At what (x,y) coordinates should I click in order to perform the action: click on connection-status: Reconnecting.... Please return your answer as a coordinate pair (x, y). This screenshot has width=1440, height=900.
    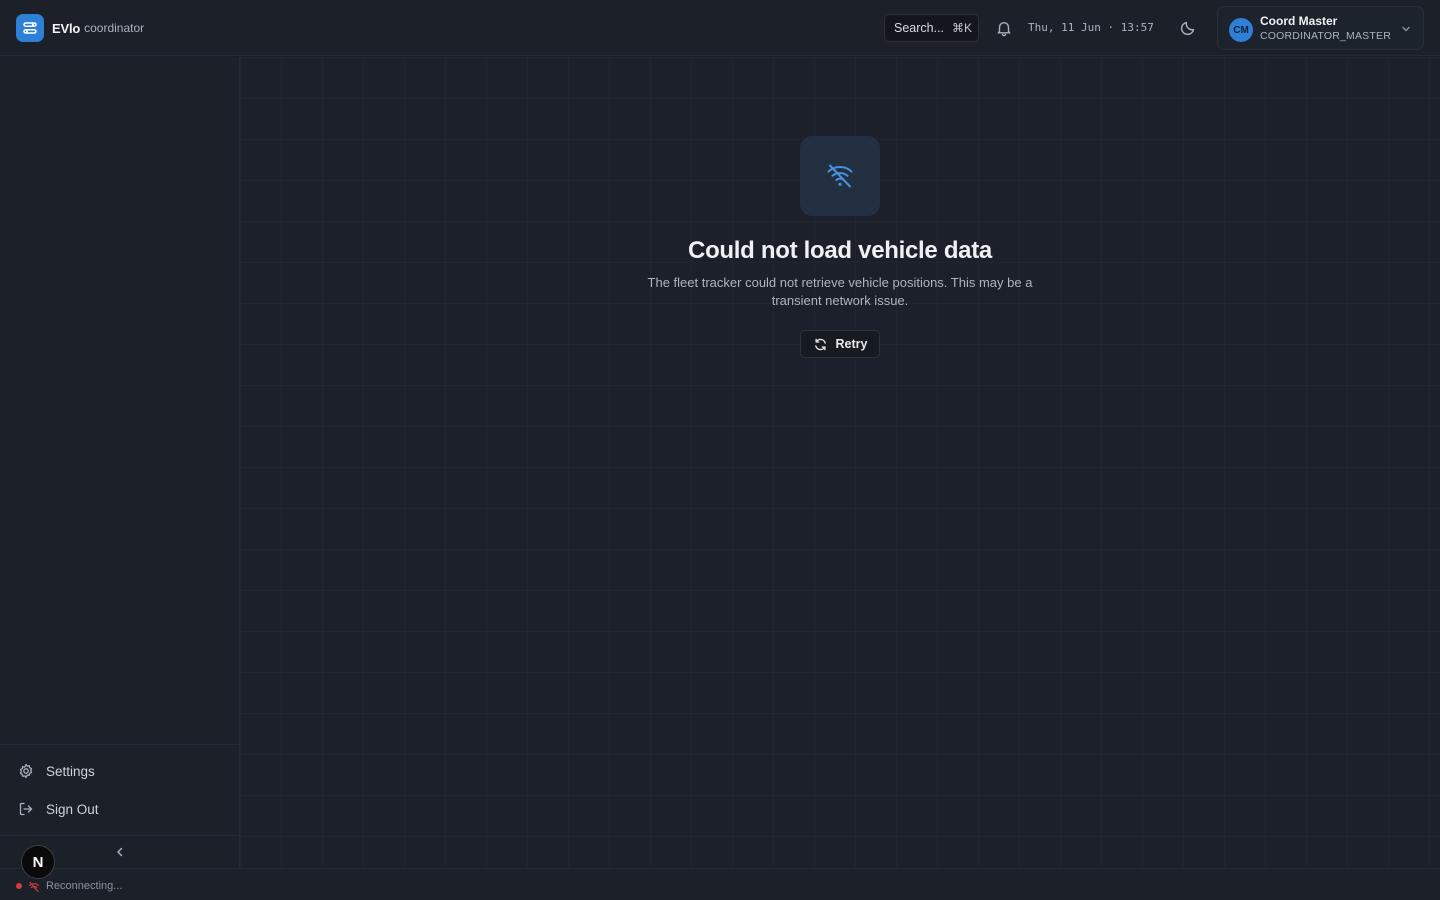
    Looking at the image, I should click on (84, 886).